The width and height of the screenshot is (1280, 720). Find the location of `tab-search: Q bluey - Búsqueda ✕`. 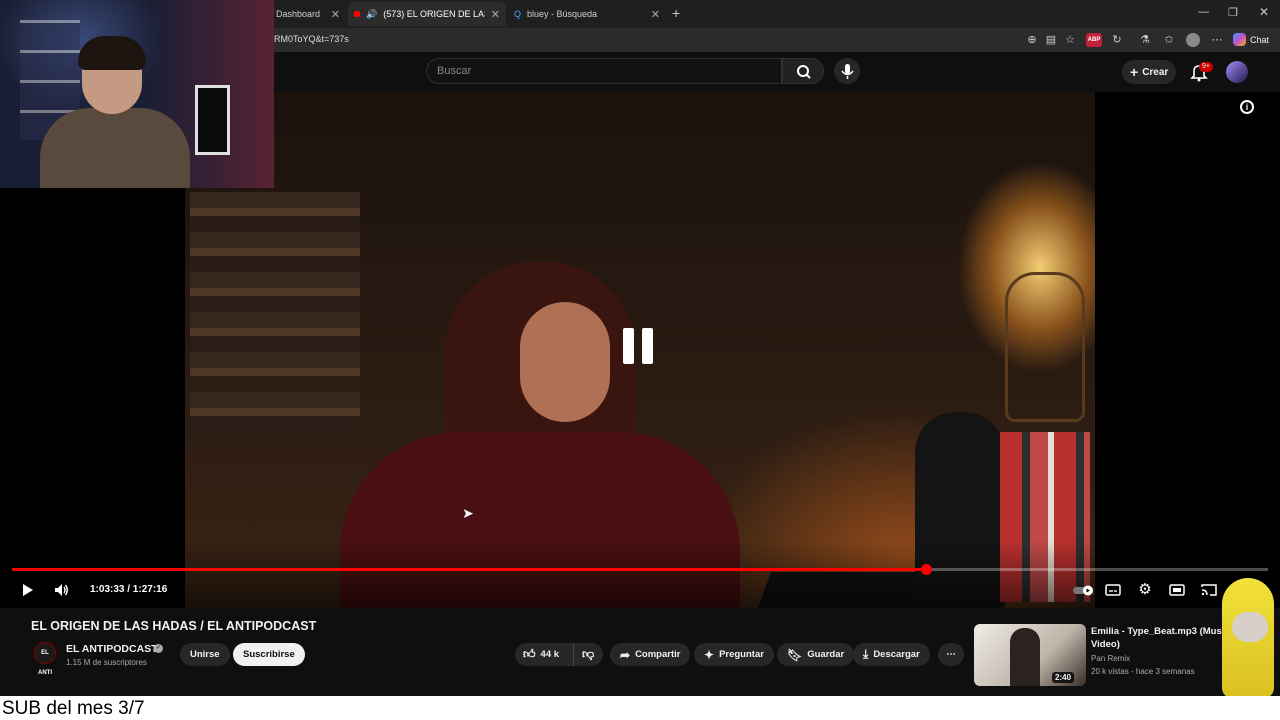

tab-search: Q bluey - Búsqueda ✕ is located at coordinates (587, 14).